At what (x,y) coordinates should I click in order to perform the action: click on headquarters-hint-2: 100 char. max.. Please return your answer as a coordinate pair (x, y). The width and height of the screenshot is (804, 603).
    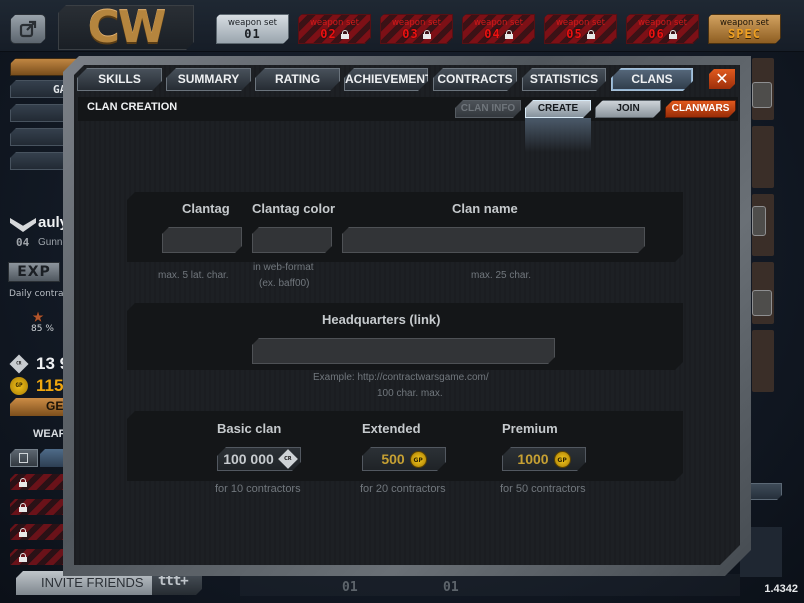
    Looking at the image, I should click on (410, 393).